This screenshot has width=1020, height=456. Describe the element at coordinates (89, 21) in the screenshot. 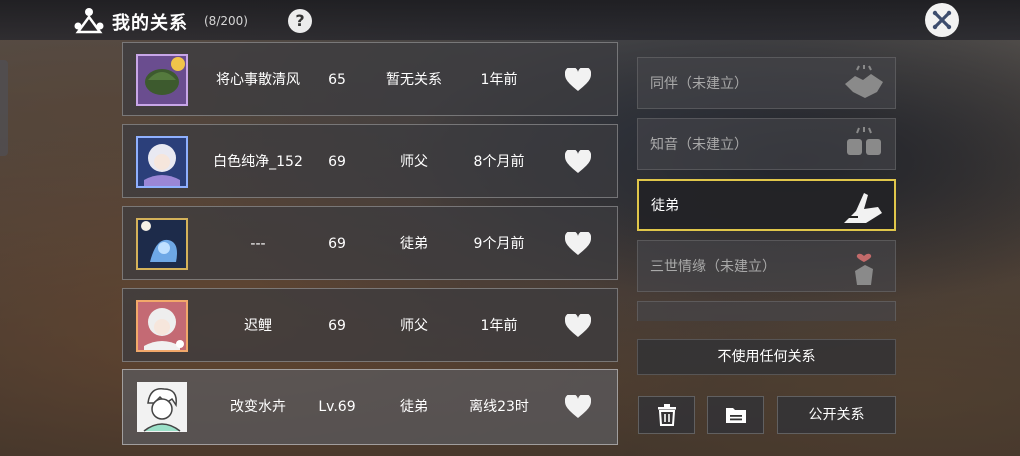

I see `relationship-logo-icon` at that location.